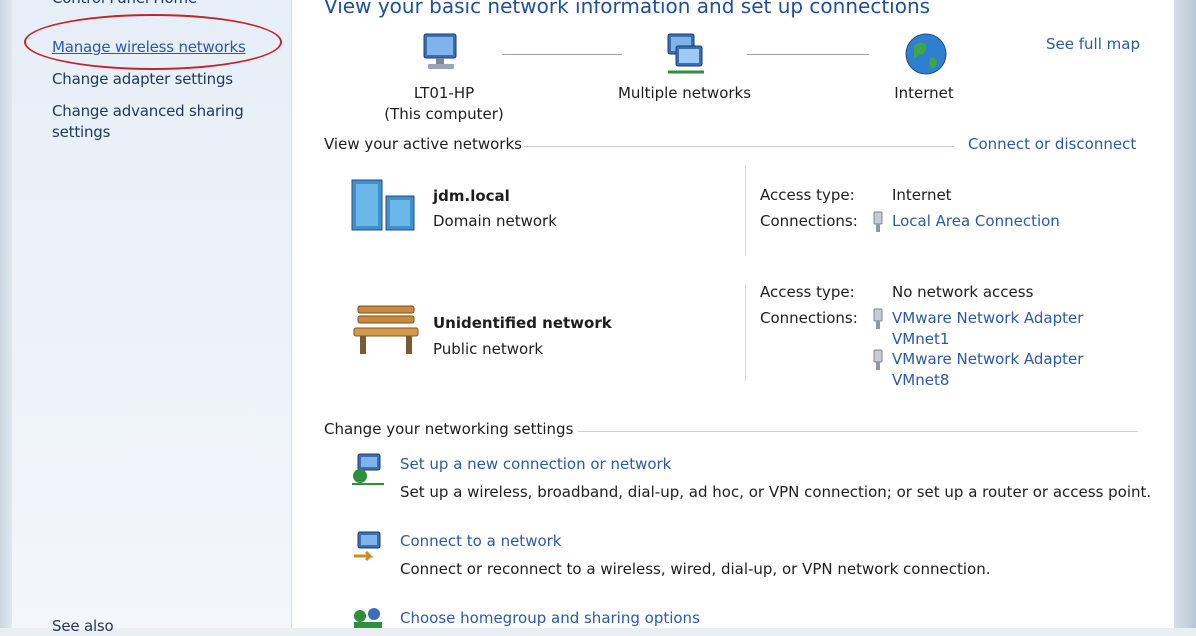  Describe the element at coordinates (481, 541) in the screenshot. I see `task-2-link: Connect to a network` at that location.